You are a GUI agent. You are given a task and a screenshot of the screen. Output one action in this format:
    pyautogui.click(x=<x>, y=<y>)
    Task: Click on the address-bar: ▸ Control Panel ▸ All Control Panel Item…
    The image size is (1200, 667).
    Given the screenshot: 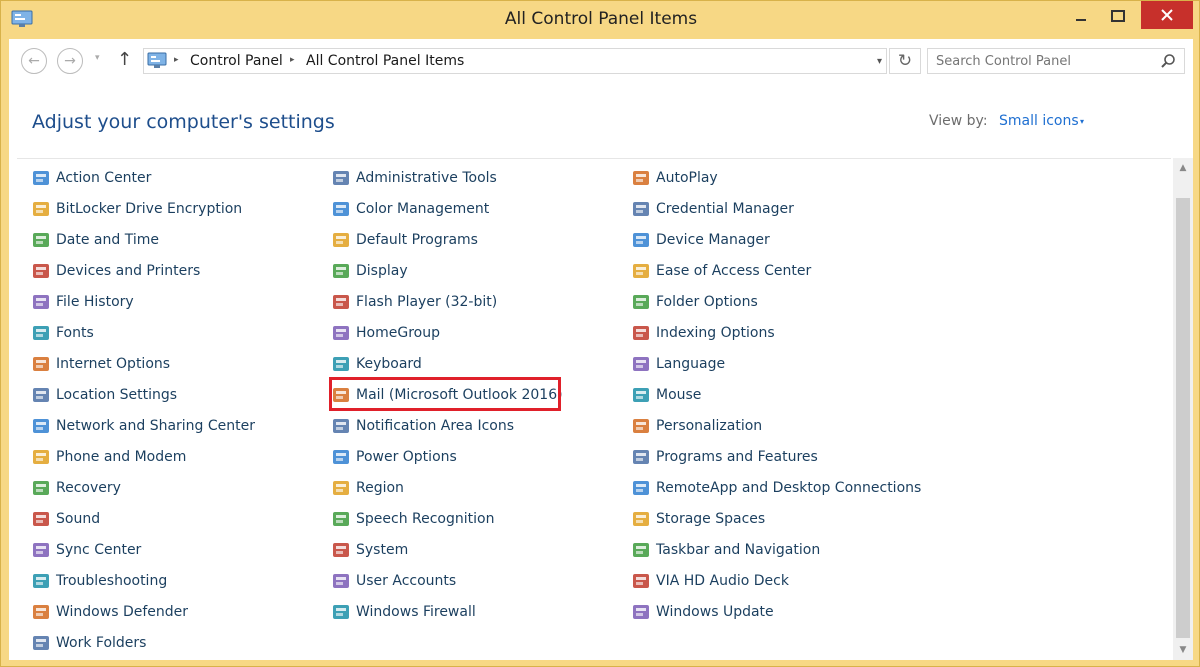 What is the action you would take?
    pyautogui.click(x=515, y=61)
    